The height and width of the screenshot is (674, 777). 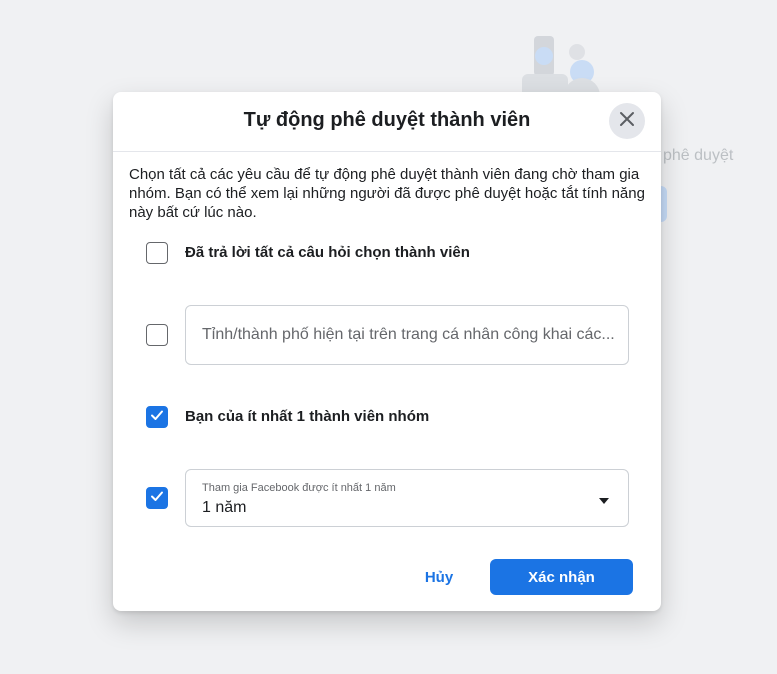 I want to click on close-icon, so click(x=627, y=121).